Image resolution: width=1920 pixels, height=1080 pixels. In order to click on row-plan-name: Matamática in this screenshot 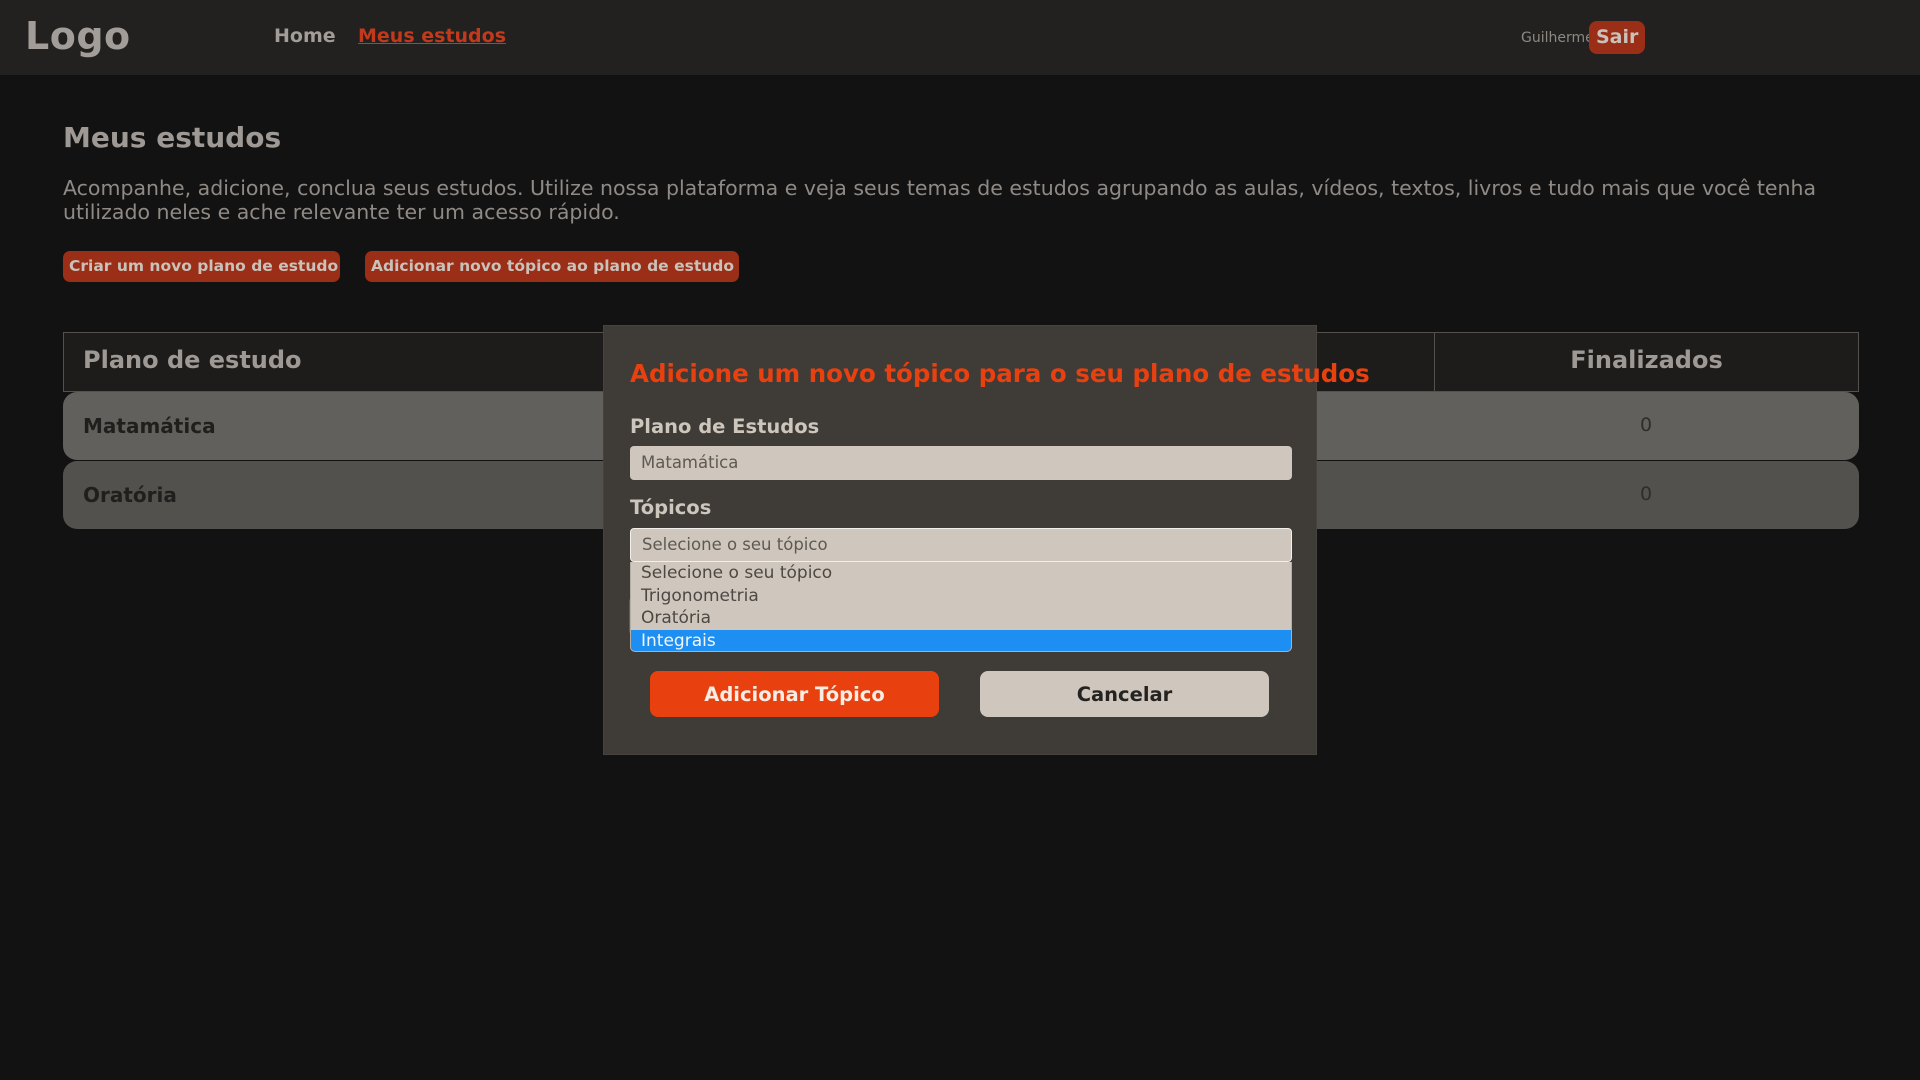, I will do `click(149, 426)`.